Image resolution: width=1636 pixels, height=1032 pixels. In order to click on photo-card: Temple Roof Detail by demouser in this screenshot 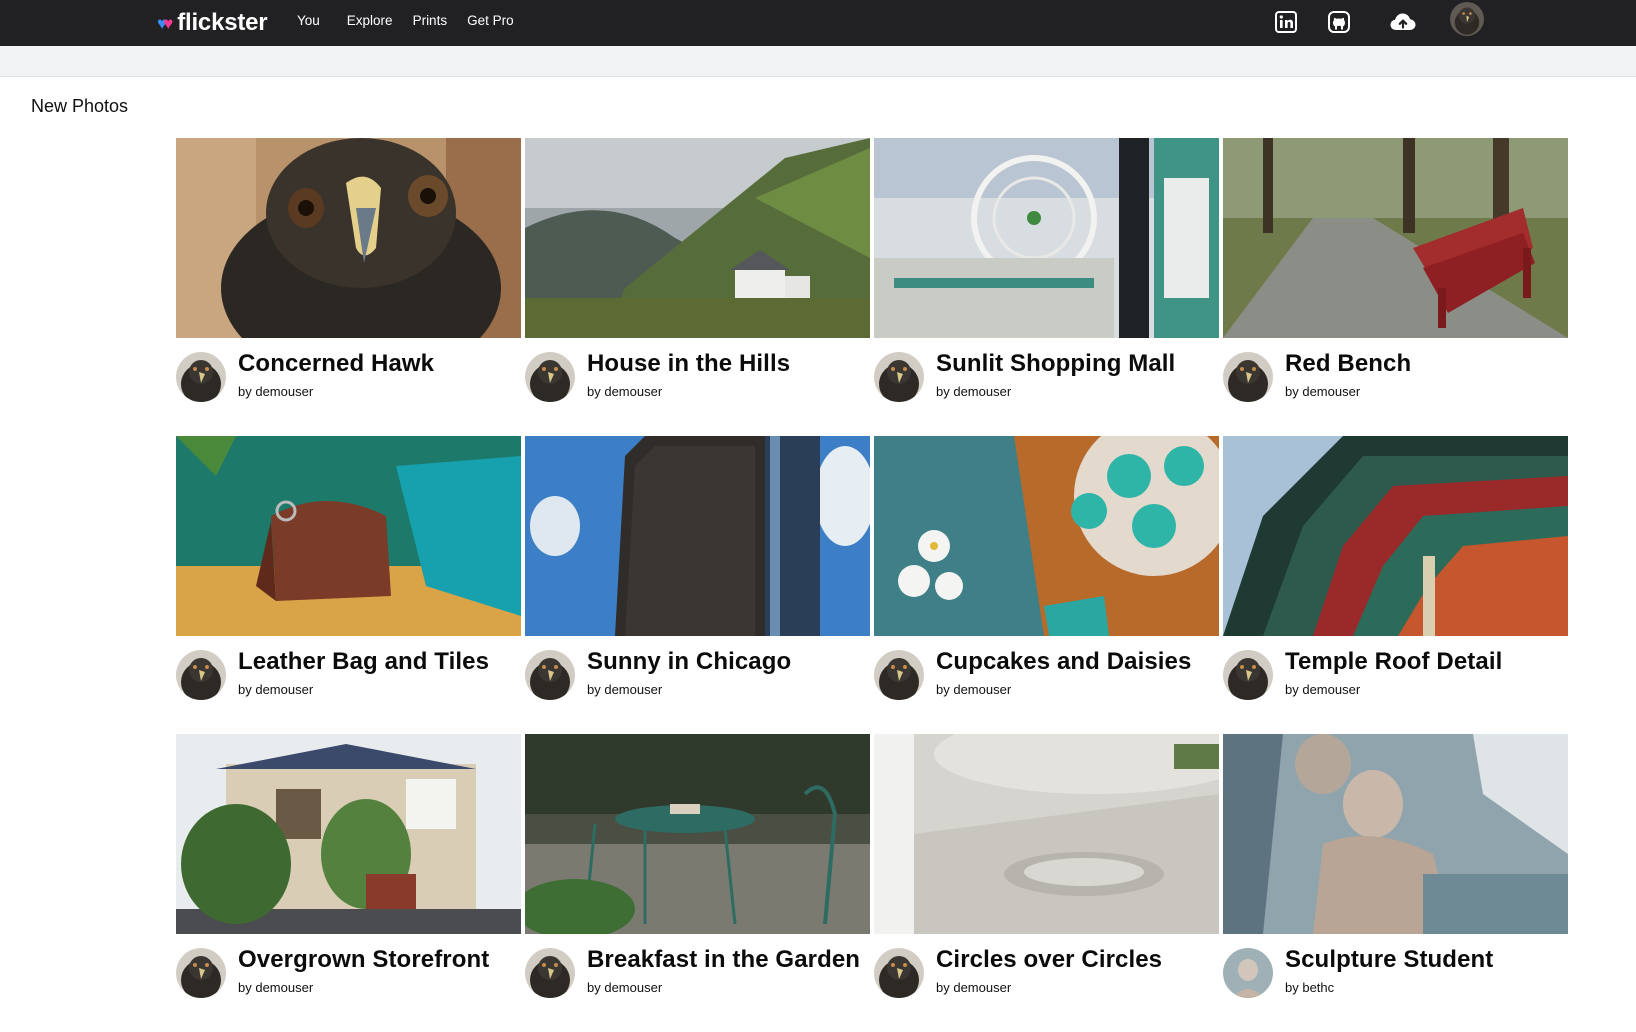, I will do `click(1395, 585)`.